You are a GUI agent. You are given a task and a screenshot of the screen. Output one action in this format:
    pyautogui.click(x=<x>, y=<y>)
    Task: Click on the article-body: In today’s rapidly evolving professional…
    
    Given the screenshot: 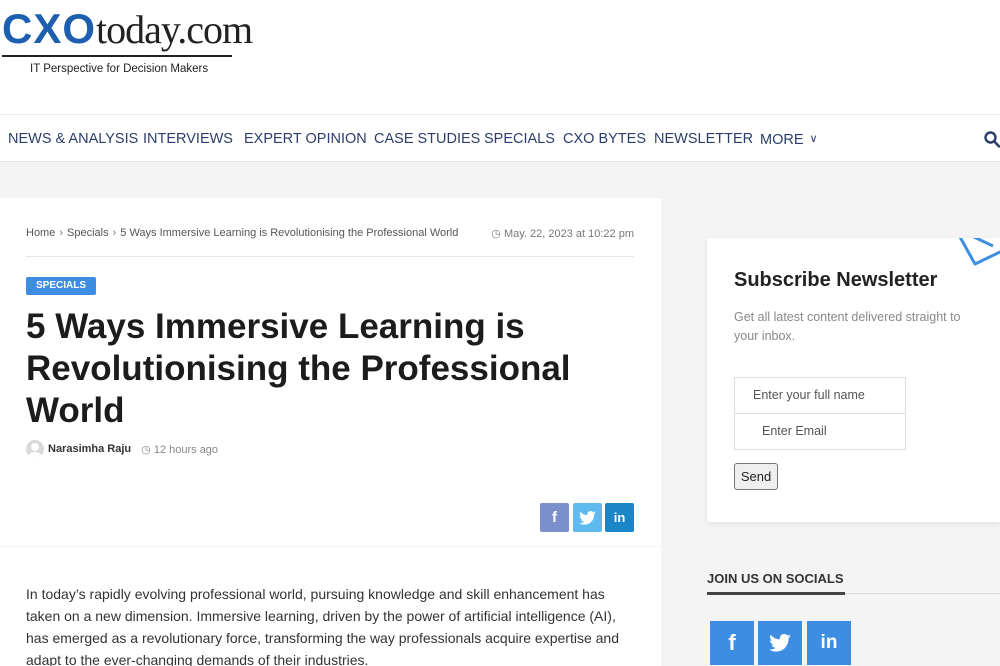 What is the action you would take?
    pyautogui.click(x=330, y=606)
    